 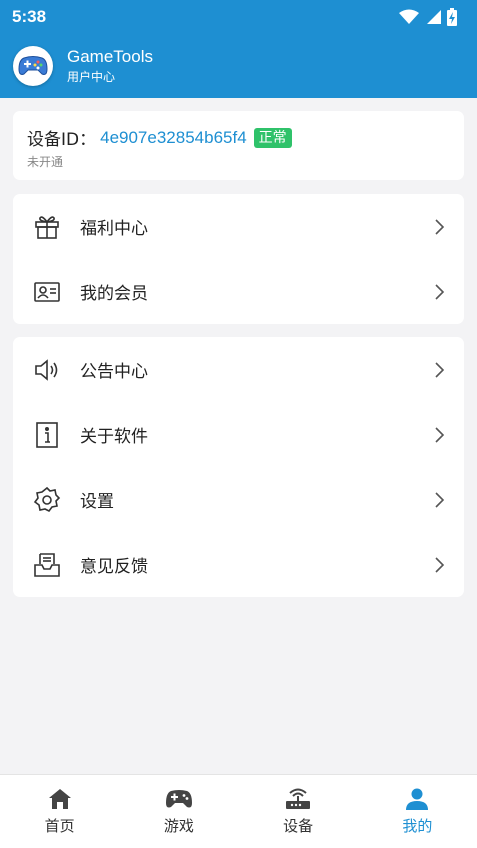 What do you see at coordinates (452, 17) in the screenshot?
I see `battery-icon` at bounding box center [452, 17].